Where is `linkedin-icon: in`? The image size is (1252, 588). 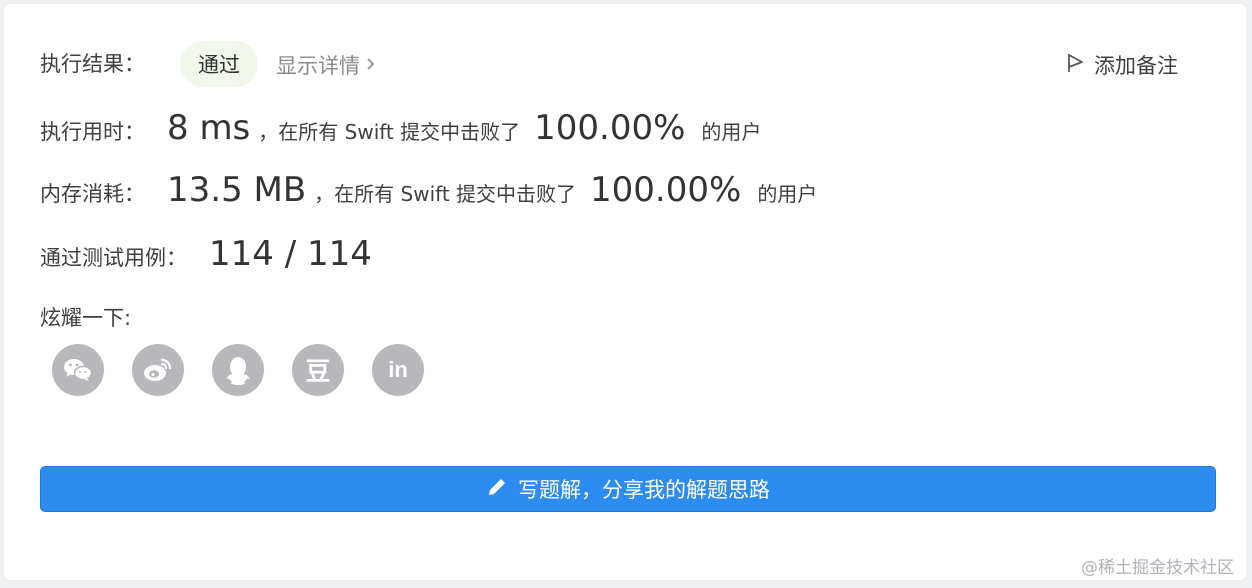
linkedin-icon: in is located at coordinates (398, 370).